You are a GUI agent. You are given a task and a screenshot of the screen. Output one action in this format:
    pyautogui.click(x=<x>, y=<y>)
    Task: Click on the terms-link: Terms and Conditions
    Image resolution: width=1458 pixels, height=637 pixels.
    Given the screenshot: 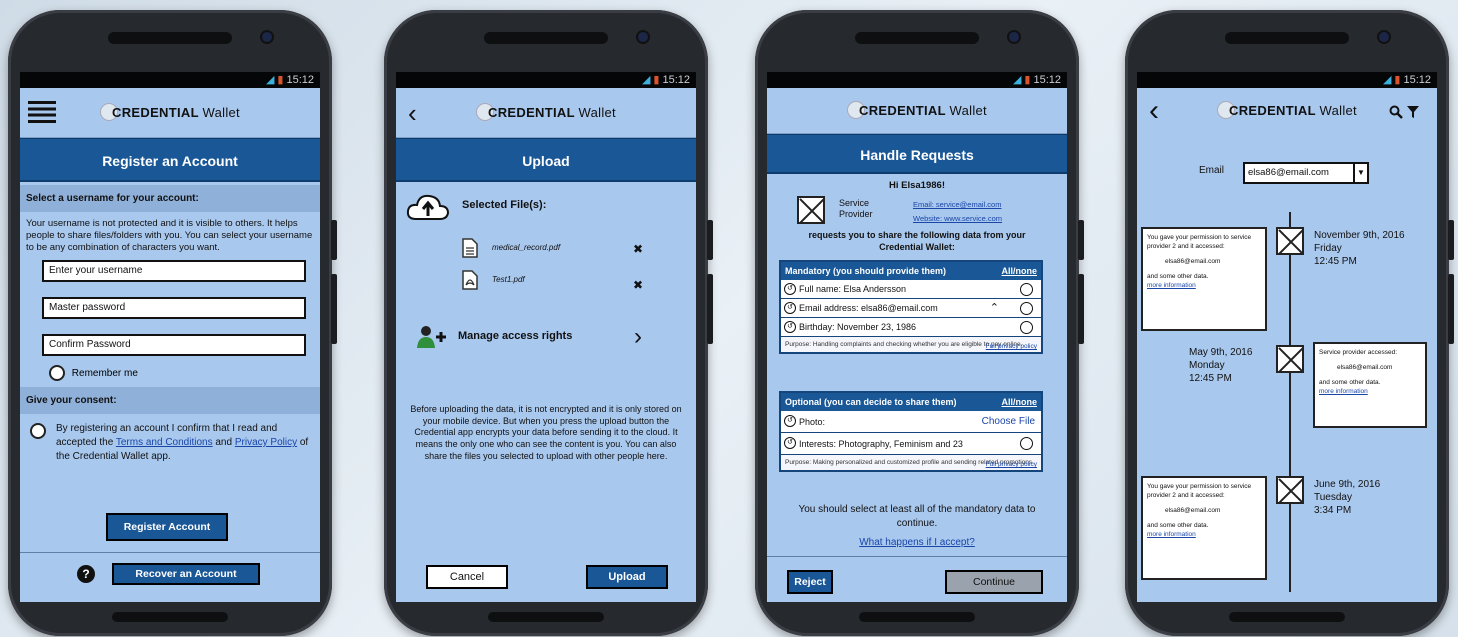 What is the action you would take?
    pyautogui.click(x=164, y=442)
    